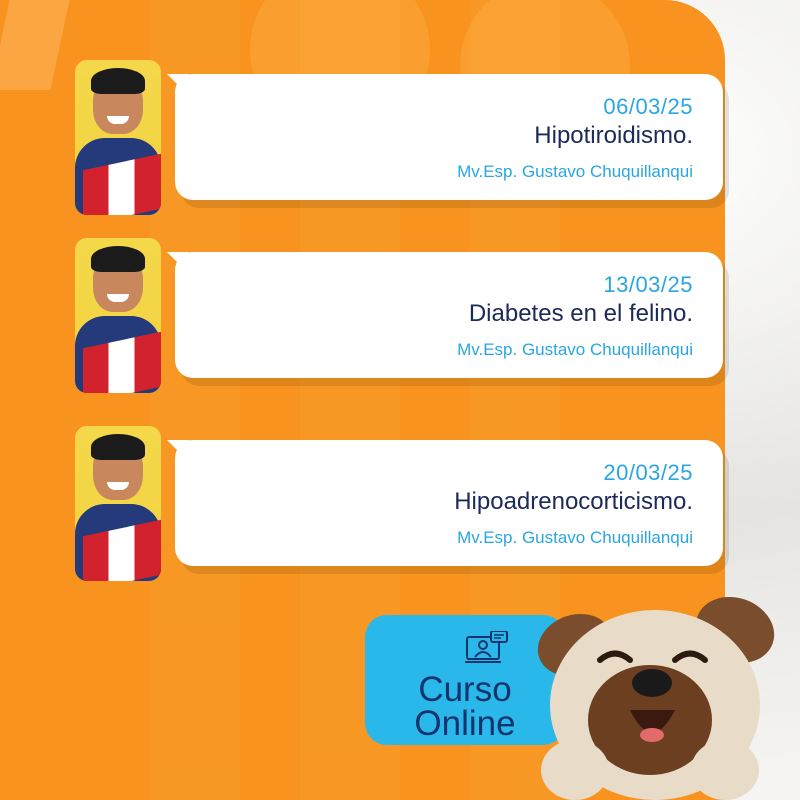  What do you see at coordinates (573, 501) in the screenshot?
I see `session-topic: Hipoadrenocorticismo.` at bounding box center [573, 501].